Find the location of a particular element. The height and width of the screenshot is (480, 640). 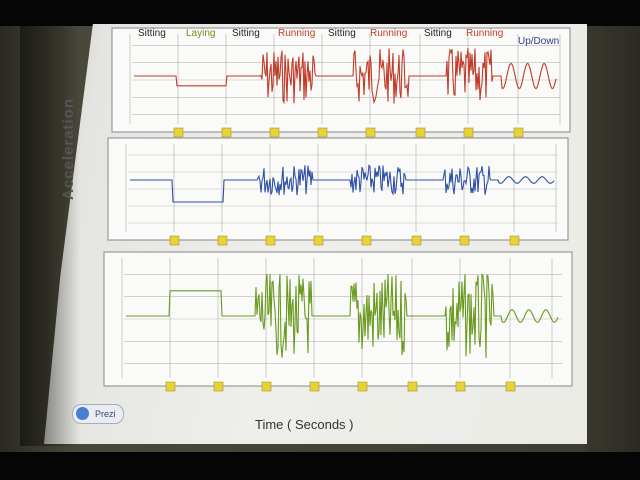

y-axis-title: Acceleration is located at coordinates (68, 148).